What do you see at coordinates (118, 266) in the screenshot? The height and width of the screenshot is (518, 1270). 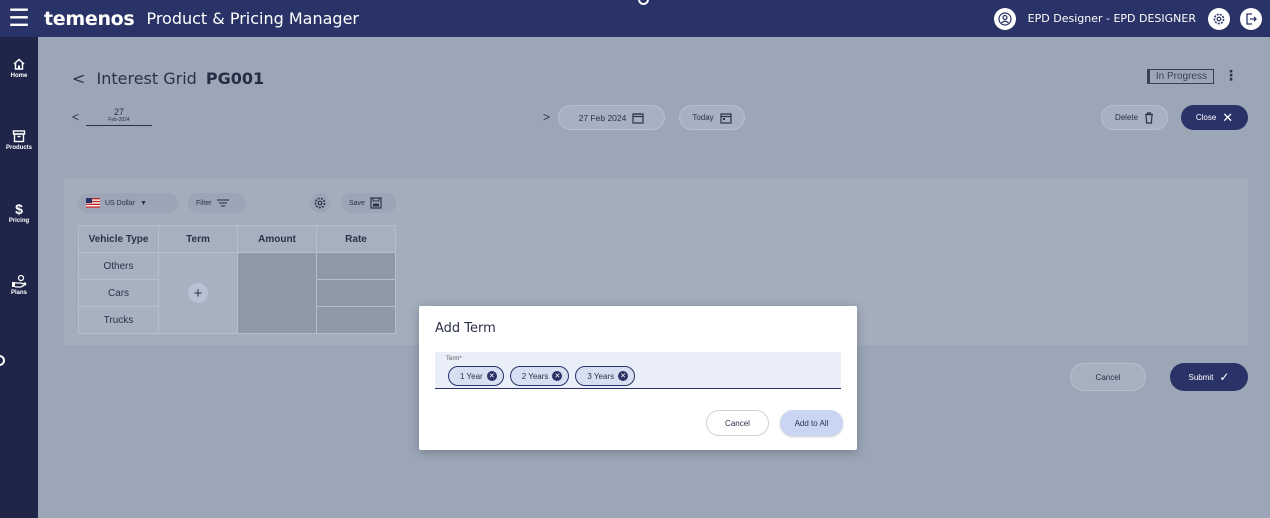 I see `vehicle-type-cell: Others` at bounding box center [118, 266].